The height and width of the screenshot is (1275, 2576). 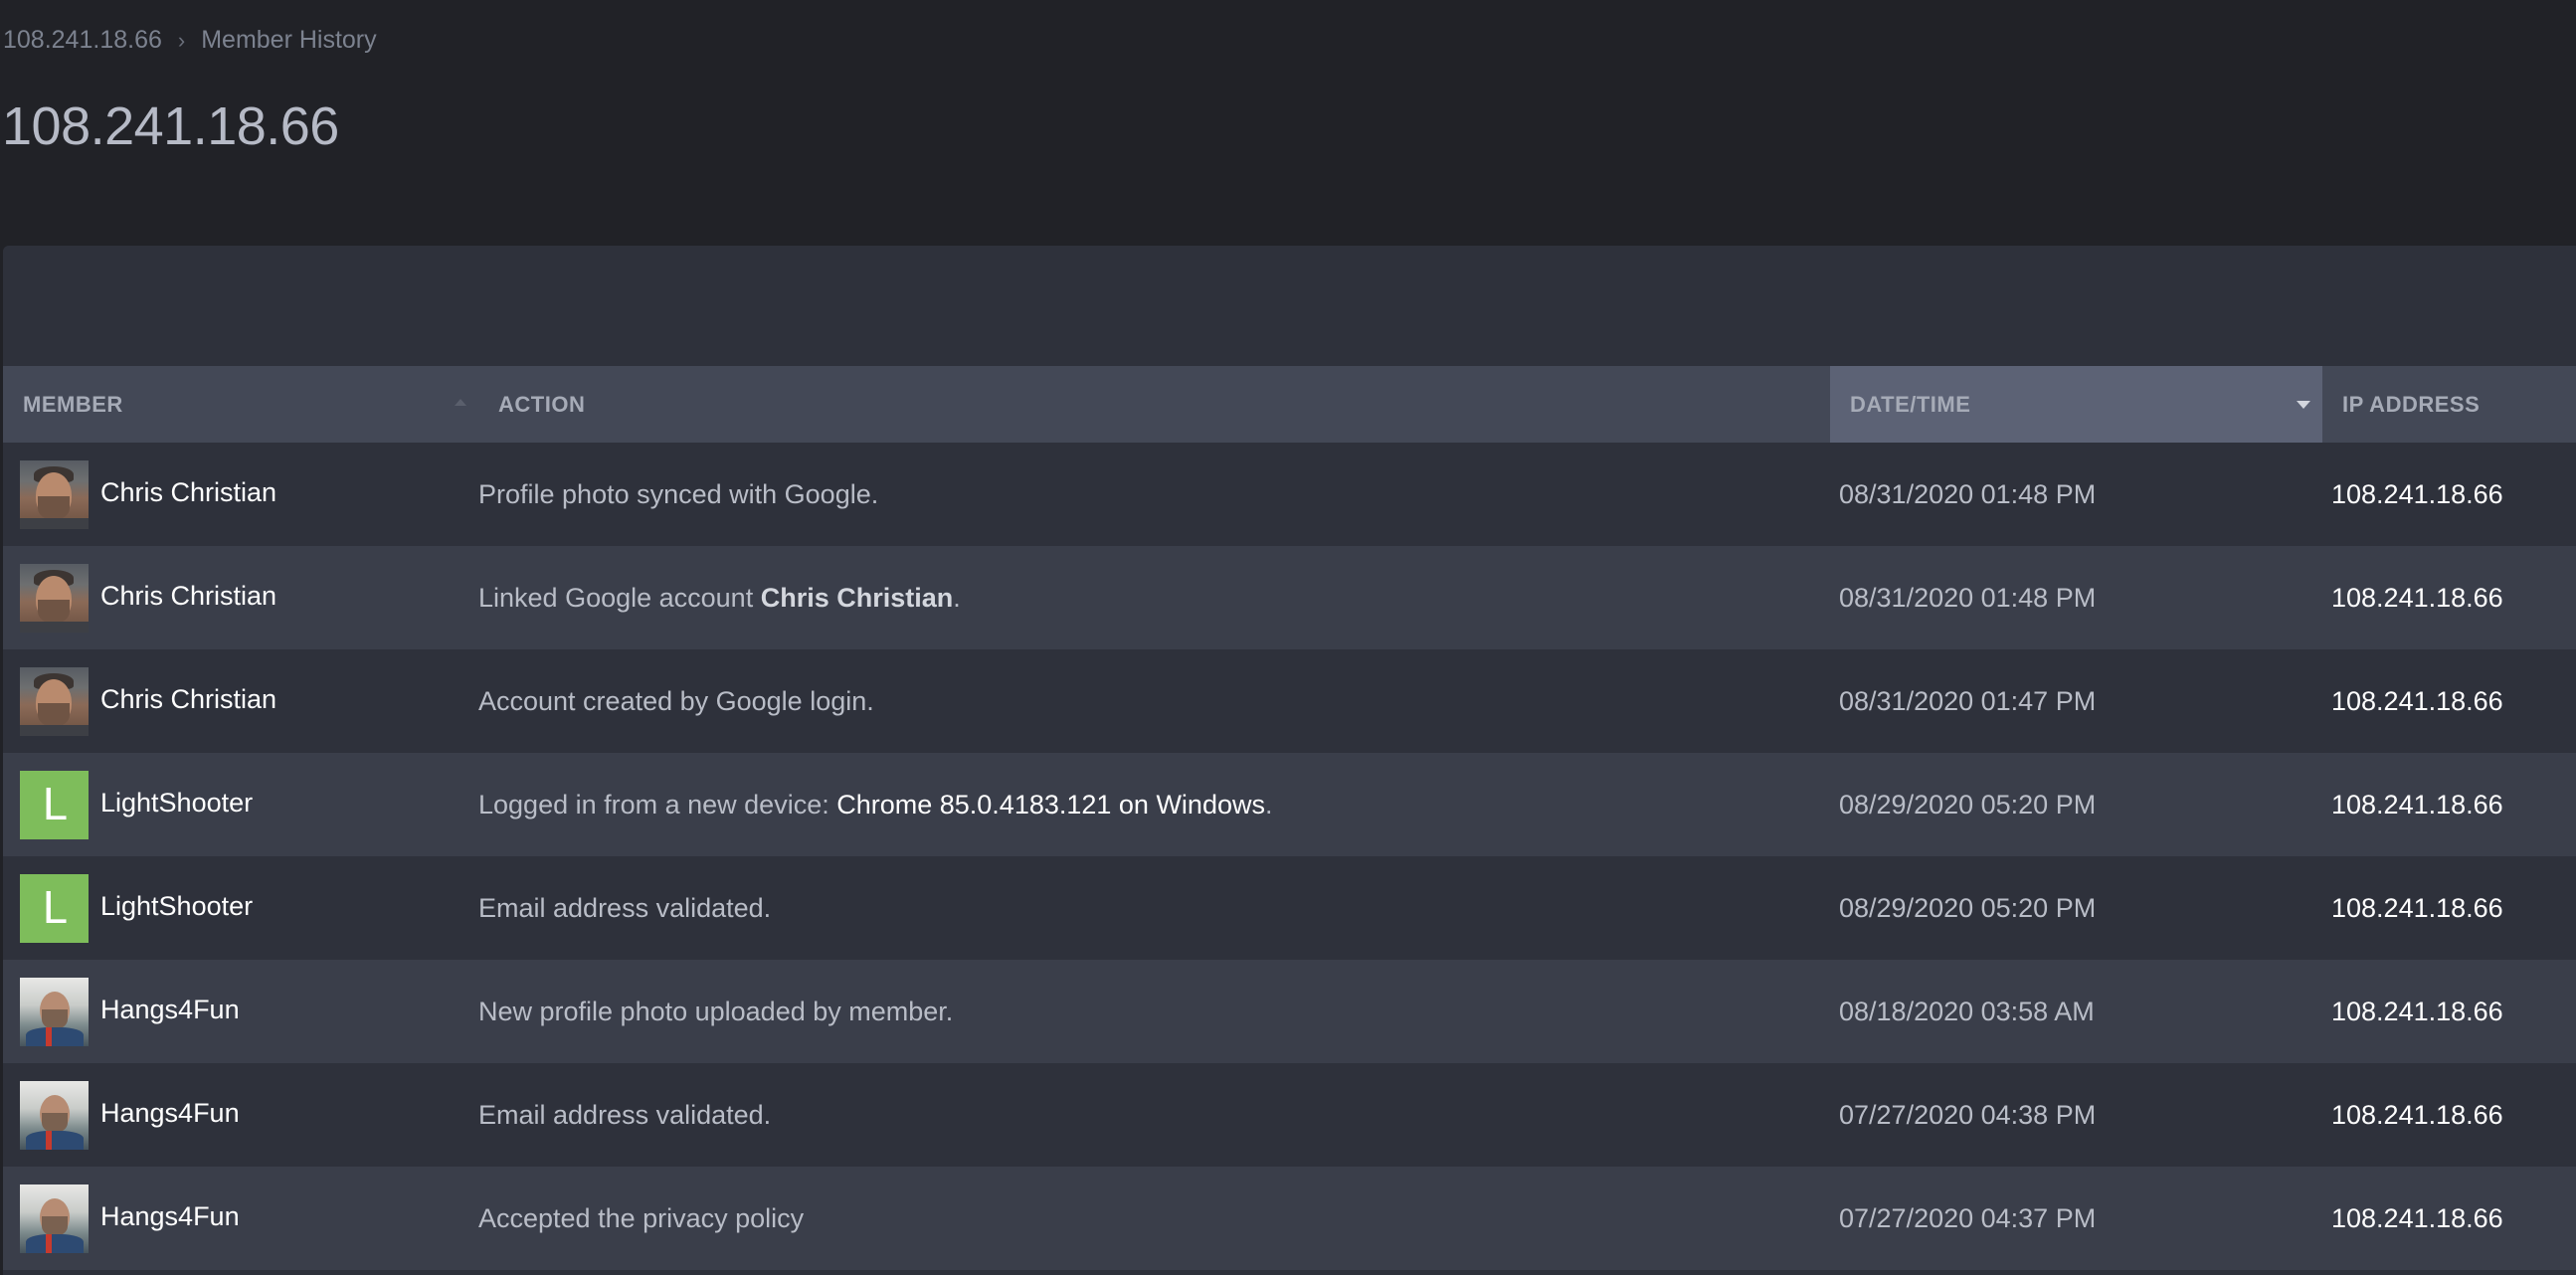 What do you see at coordinates (1050, 804) in the screenshot?
I see `action-highlight: Chrome 85.0.4183.121 on Windows` at bounding box center [1050, 804].